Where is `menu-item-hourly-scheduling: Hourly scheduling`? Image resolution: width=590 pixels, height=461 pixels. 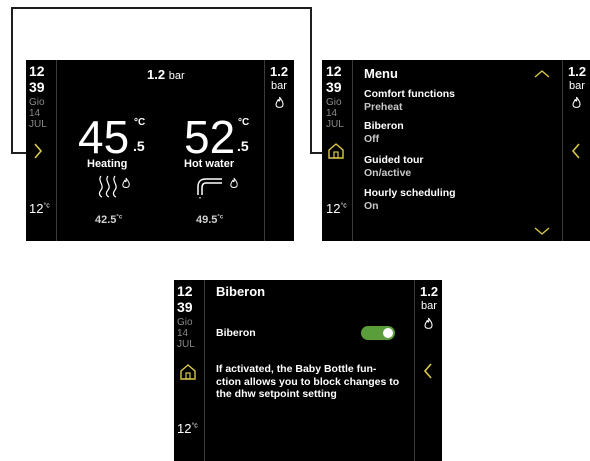 menu-item-hourly-scheduling: Hourly scheduling is located at coordinates (410, 193).